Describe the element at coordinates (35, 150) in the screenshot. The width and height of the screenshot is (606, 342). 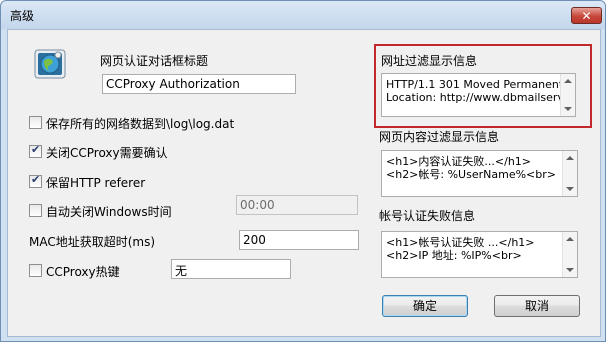
I see `close-confirm-checkbox` at that location.